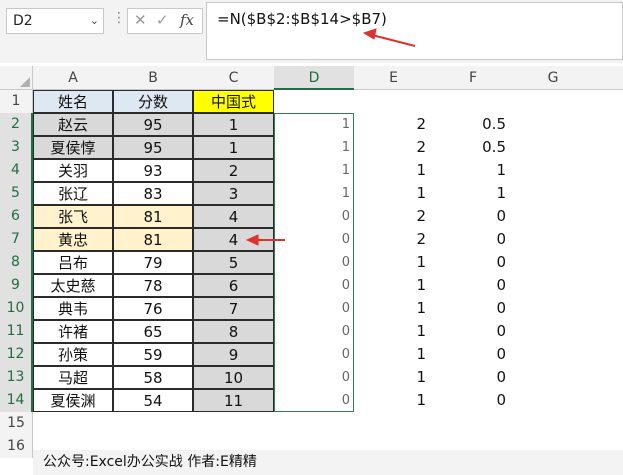 This screenshot has width=623, height=475. I want to click on fx-icon: fx, so click(187, 20).